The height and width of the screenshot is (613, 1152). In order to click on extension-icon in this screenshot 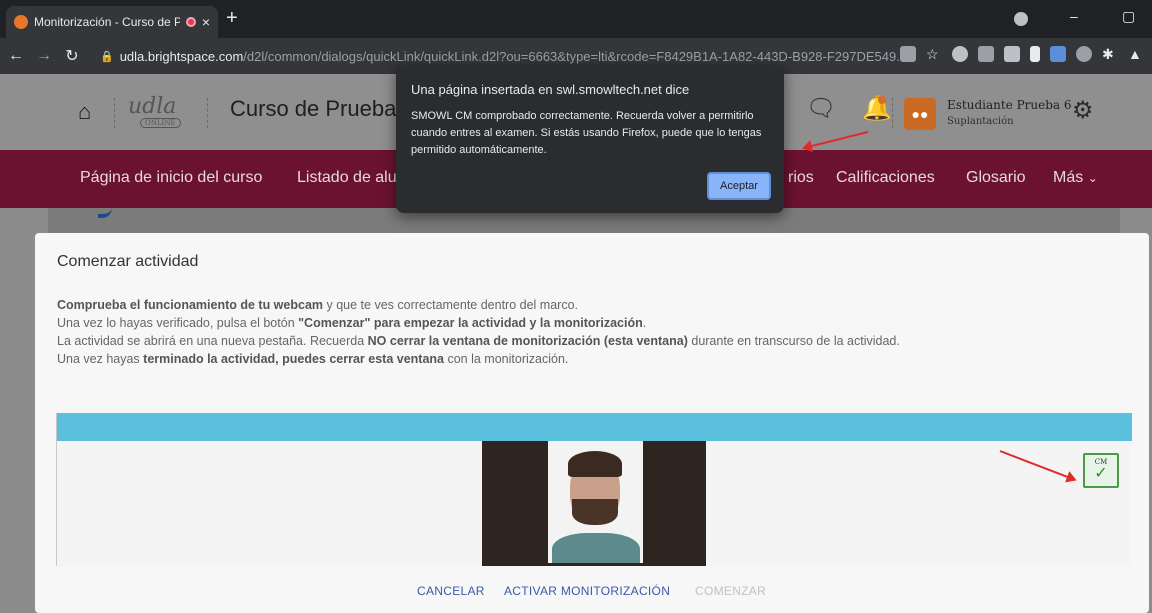, I will do `click(986, 54)`.